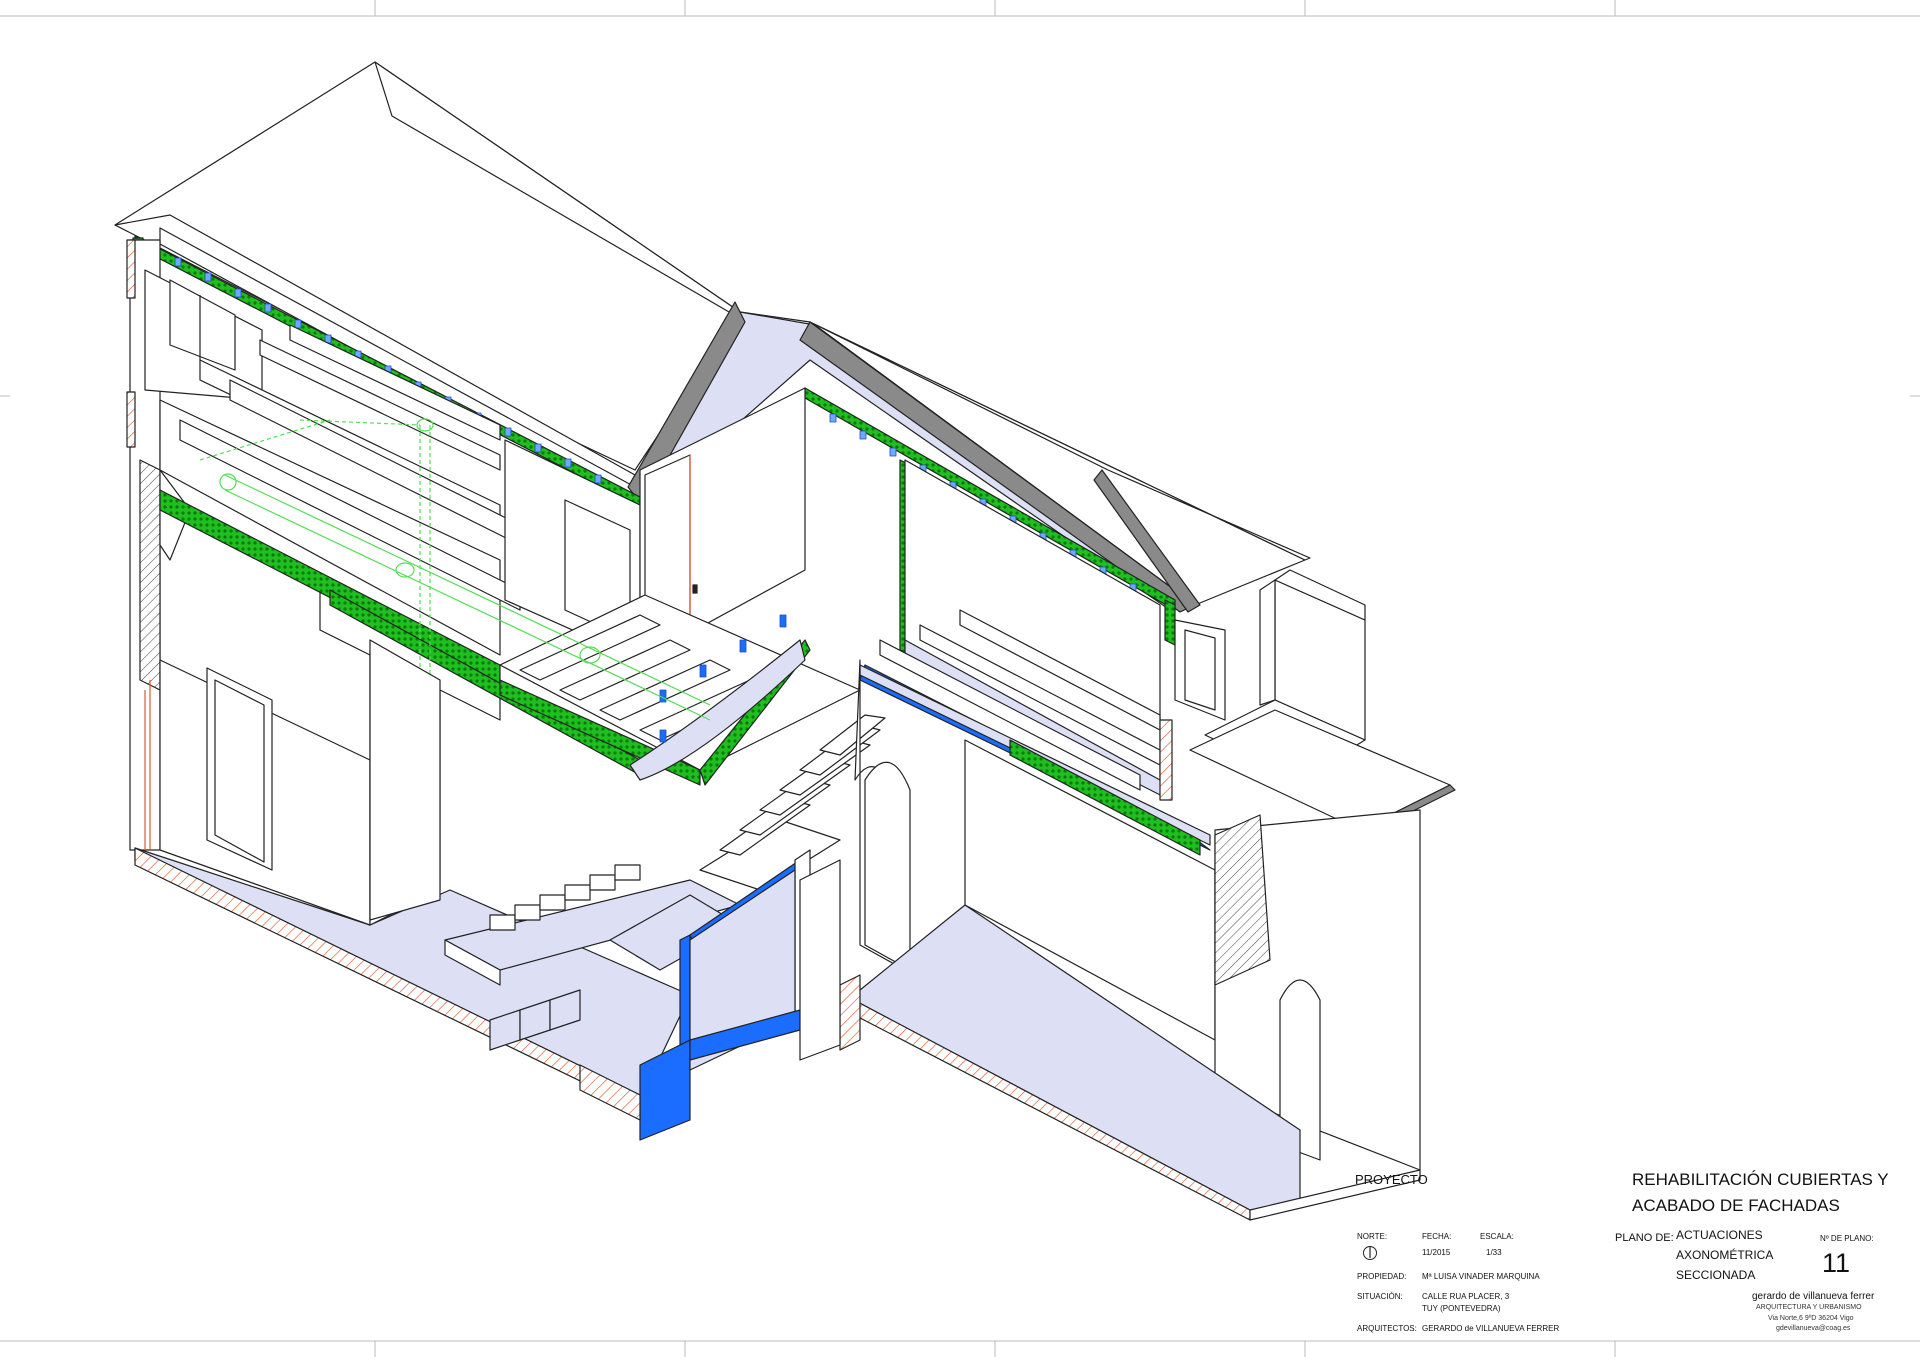 The height and width of the screenshot is (1357, 1920). Describe the element at coordinates (1836, 1263) in the screenshot. I see `num-plano-value: 11` at that location.